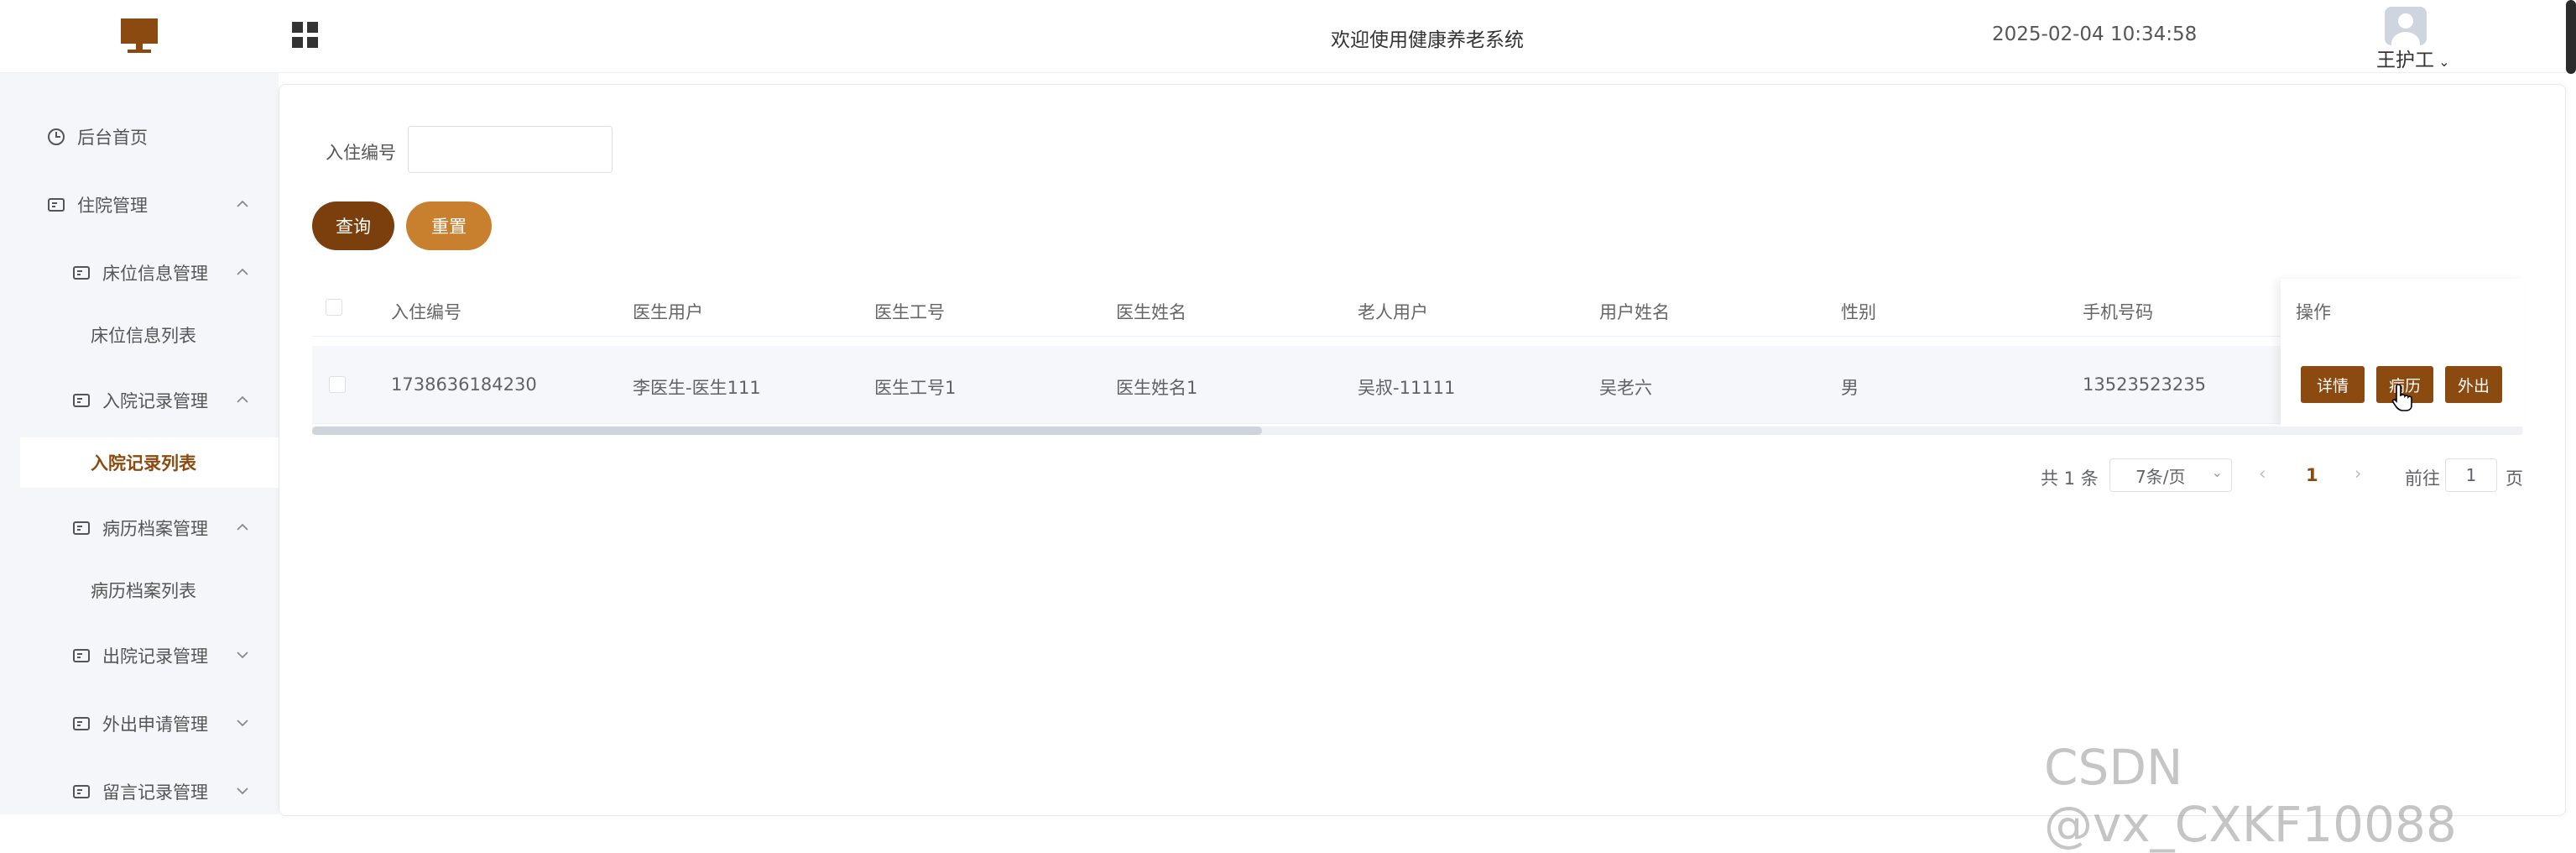  What do you see at coordinates (1858, 312) in the screenshot?
I see `column-header: 性别` at bounding box center [1858, 312].